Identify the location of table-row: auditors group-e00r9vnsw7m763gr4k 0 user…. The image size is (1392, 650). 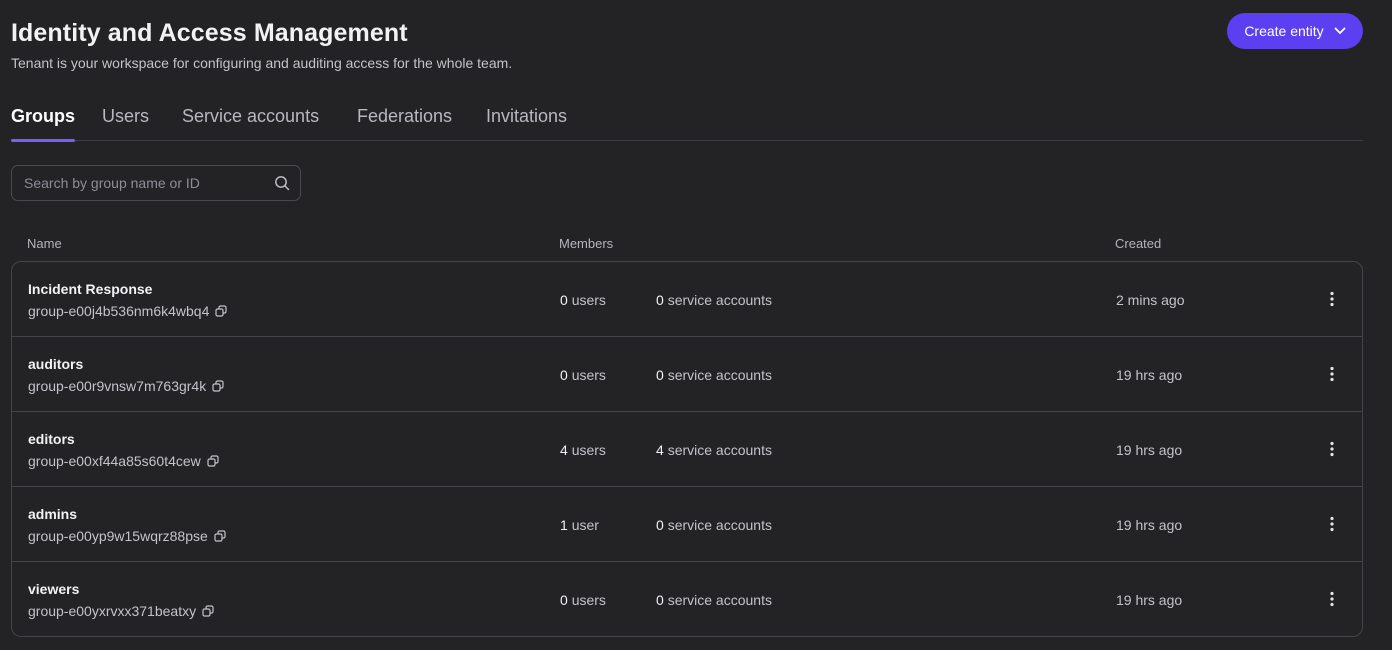
(687, 374).